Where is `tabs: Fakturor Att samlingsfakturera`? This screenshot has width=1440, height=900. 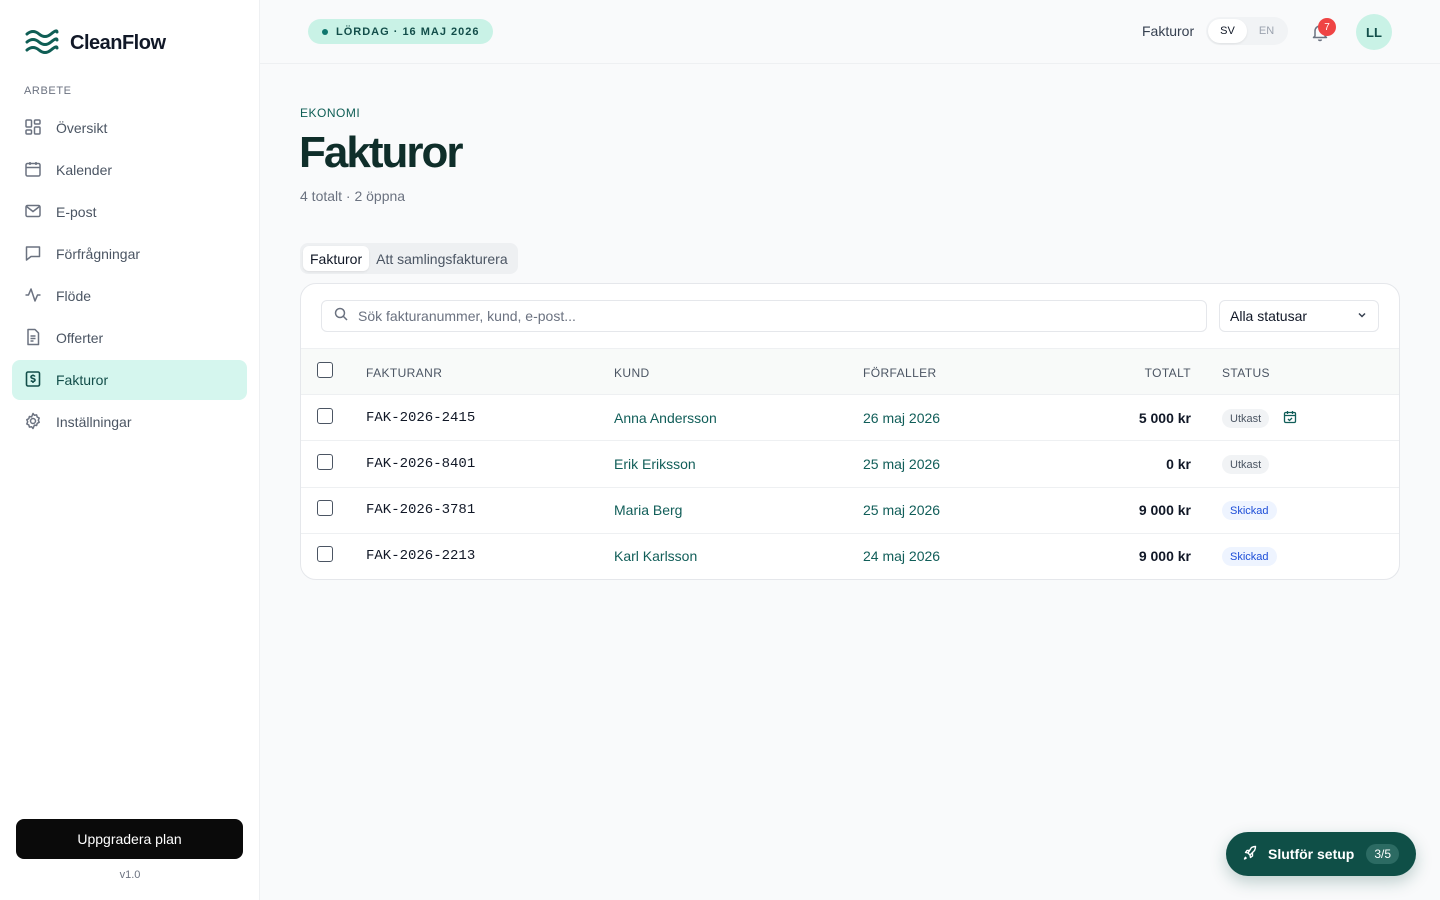
tabs: Fakturor Att samlingsfakturera is located at coordinates (409, 258).